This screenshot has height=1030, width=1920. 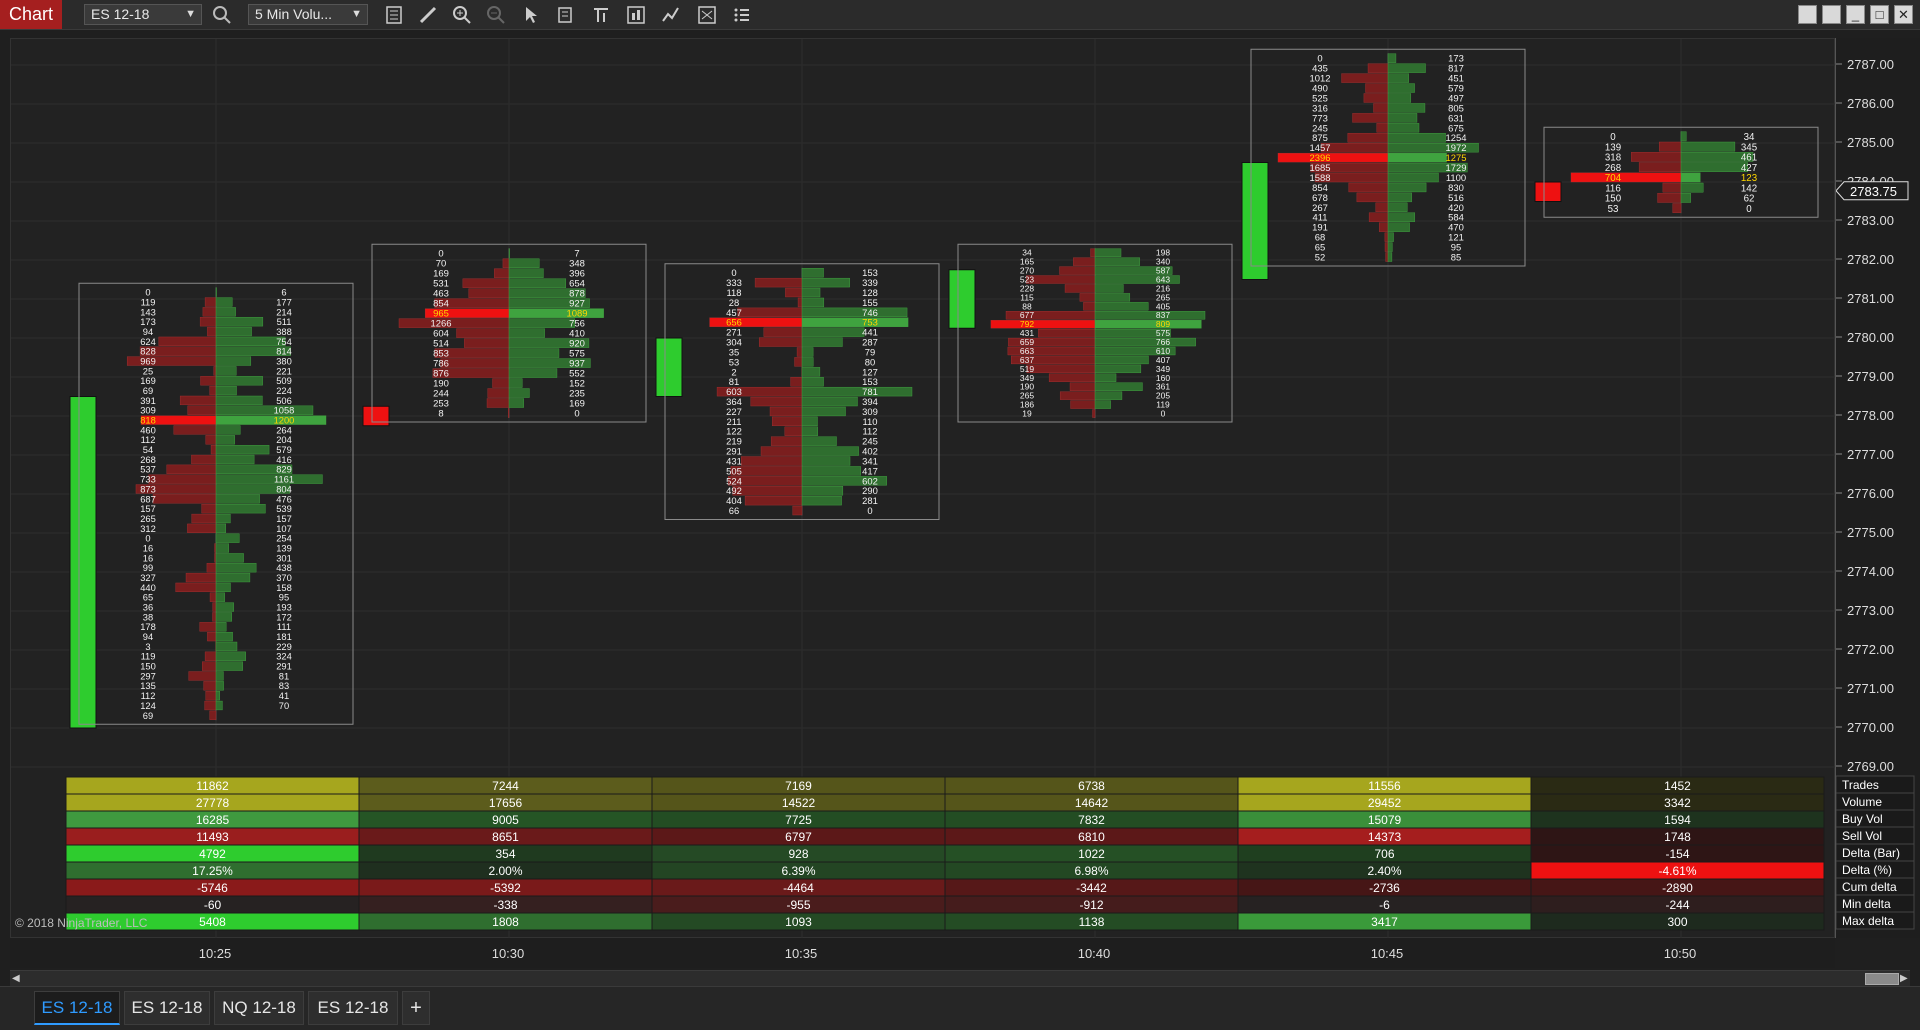 I want to click on minimize-button: _, so click(x=1855, y=14).